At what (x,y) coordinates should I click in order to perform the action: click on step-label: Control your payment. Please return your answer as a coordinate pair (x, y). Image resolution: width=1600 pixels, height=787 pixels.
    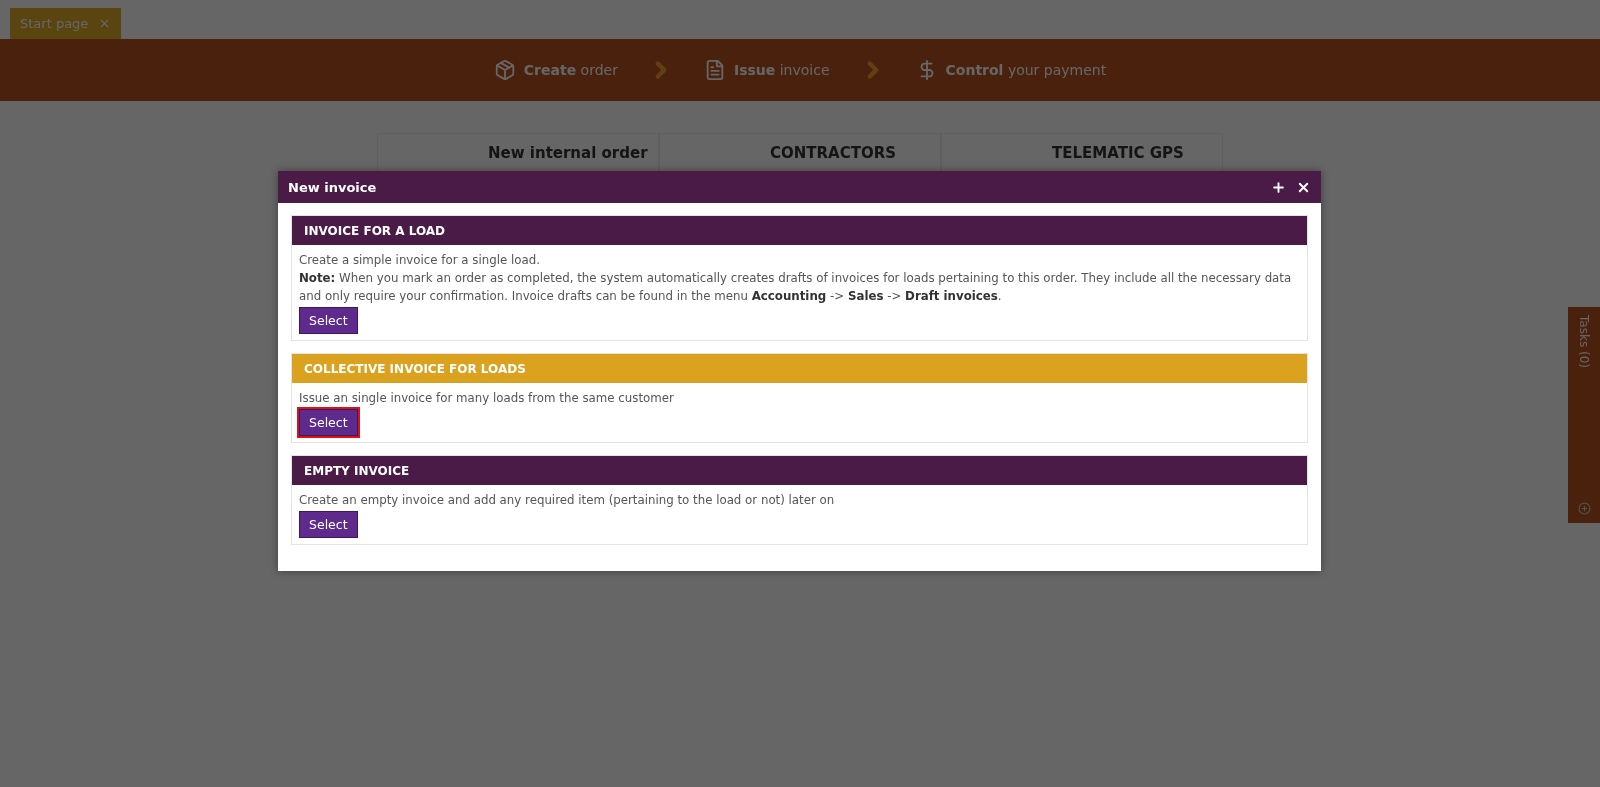
    Looking at the image, I should click on (1026, 70).